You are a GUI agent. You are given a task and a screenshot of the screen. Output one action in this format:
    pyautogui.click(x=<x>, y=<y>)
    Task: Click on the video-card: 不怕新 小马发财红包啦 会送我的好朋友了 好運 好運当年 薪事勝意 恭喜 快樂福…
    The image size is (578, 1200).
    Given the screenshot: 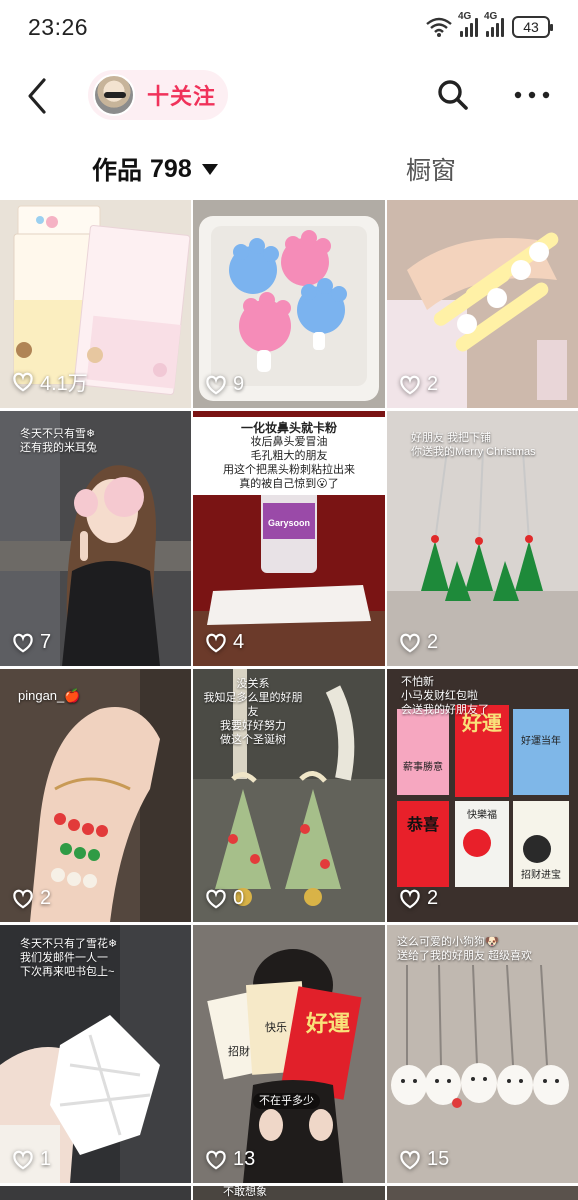 What is the action you would take?
    pyautogui.click(x=482, y=795)
    